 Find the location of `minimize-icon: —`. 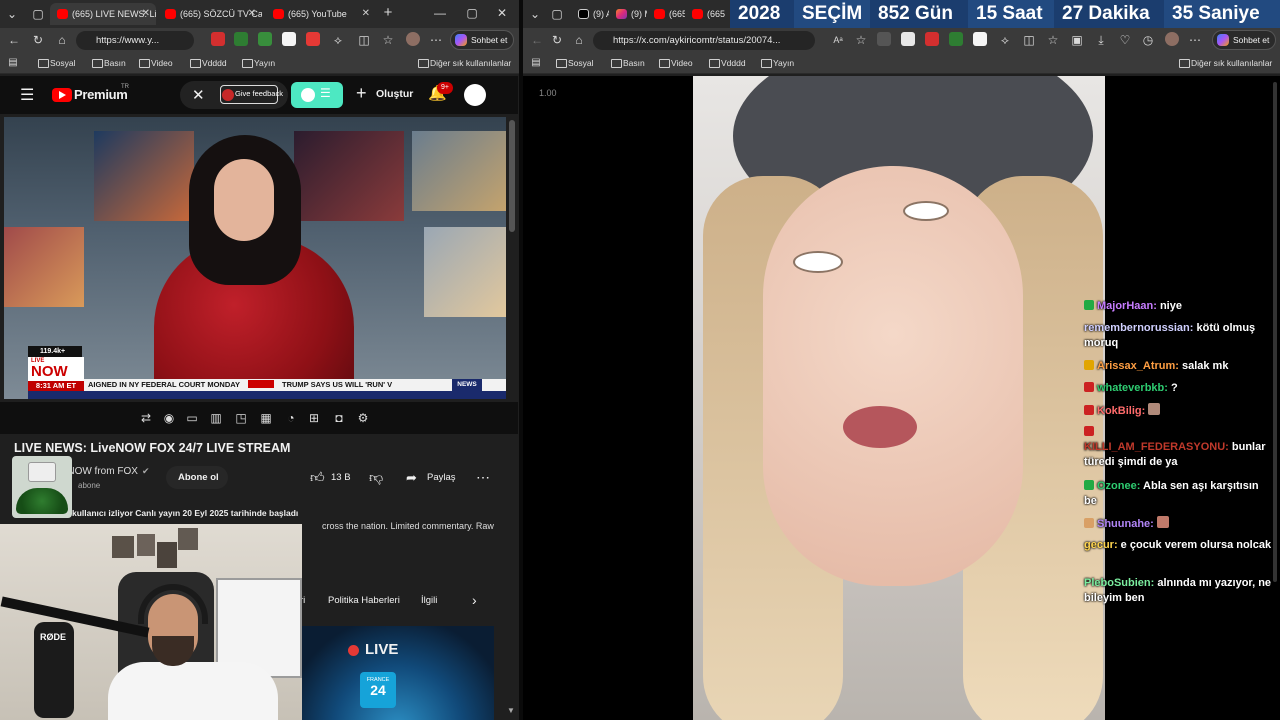

minimize-icon: — is located at coordinates (440, 13).